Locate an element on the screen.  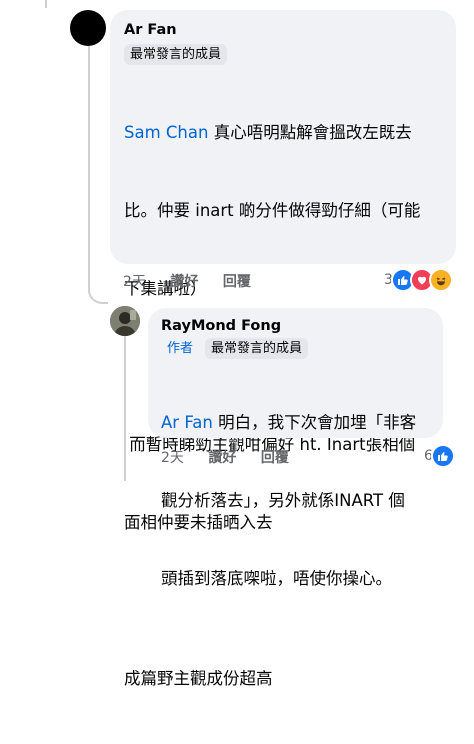
thread-line-curve is located at coordinates (98, 292).